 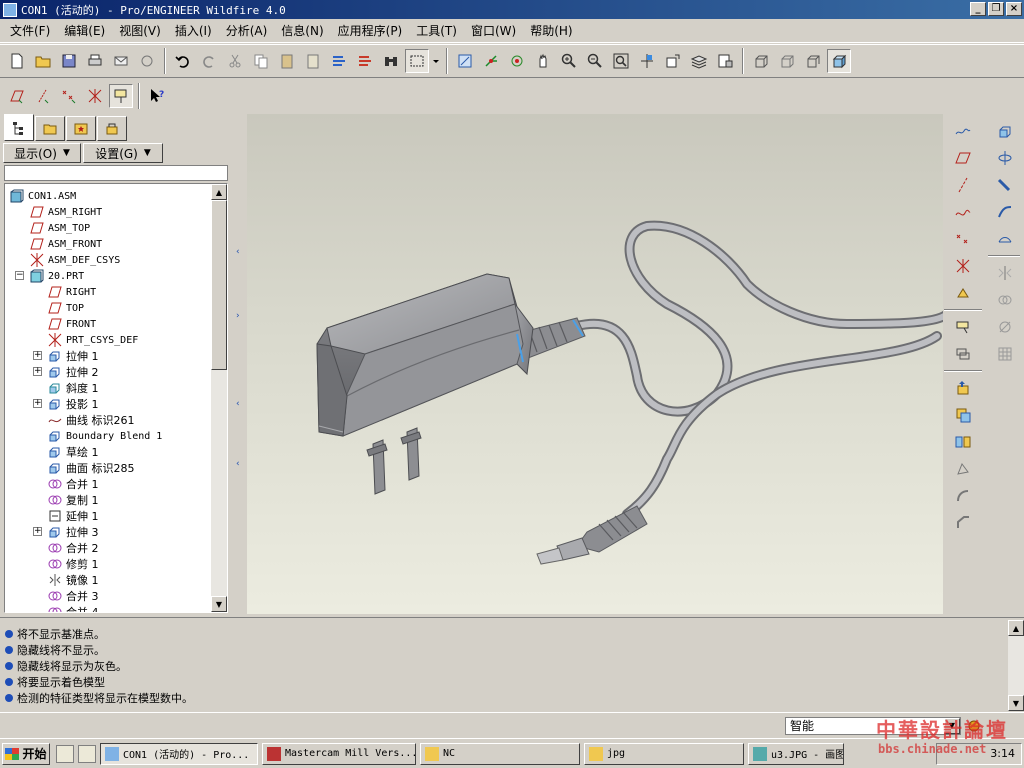 I want to click on refit-button, so click(x=621, y=61).